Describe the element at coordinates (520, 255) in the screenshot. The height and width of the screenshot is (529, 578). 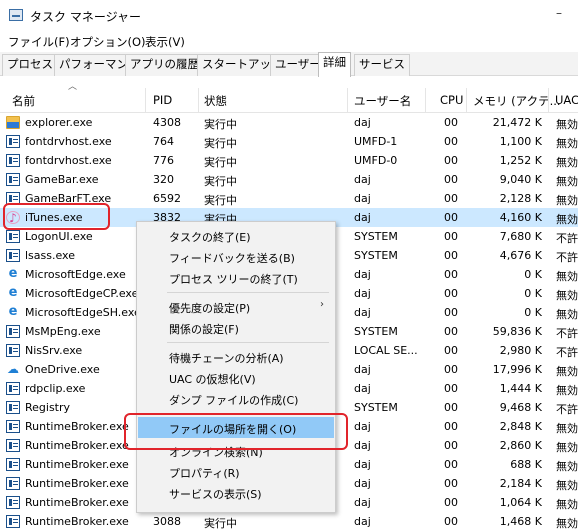
I see `process-memory: 4,676 K` at that location.